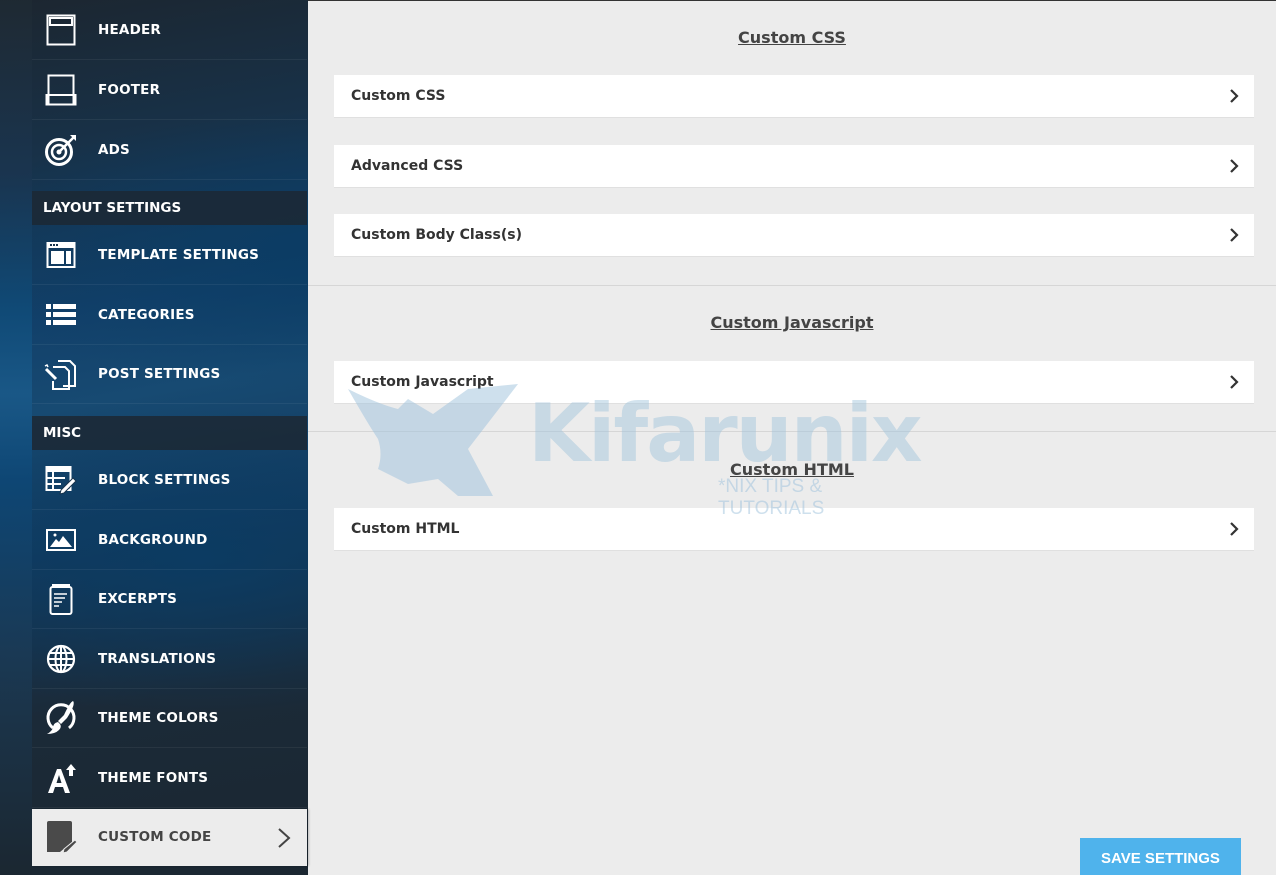 The height and width of the screenshot is (875, 1276). I want to click on header-icon, so click(61, 30).